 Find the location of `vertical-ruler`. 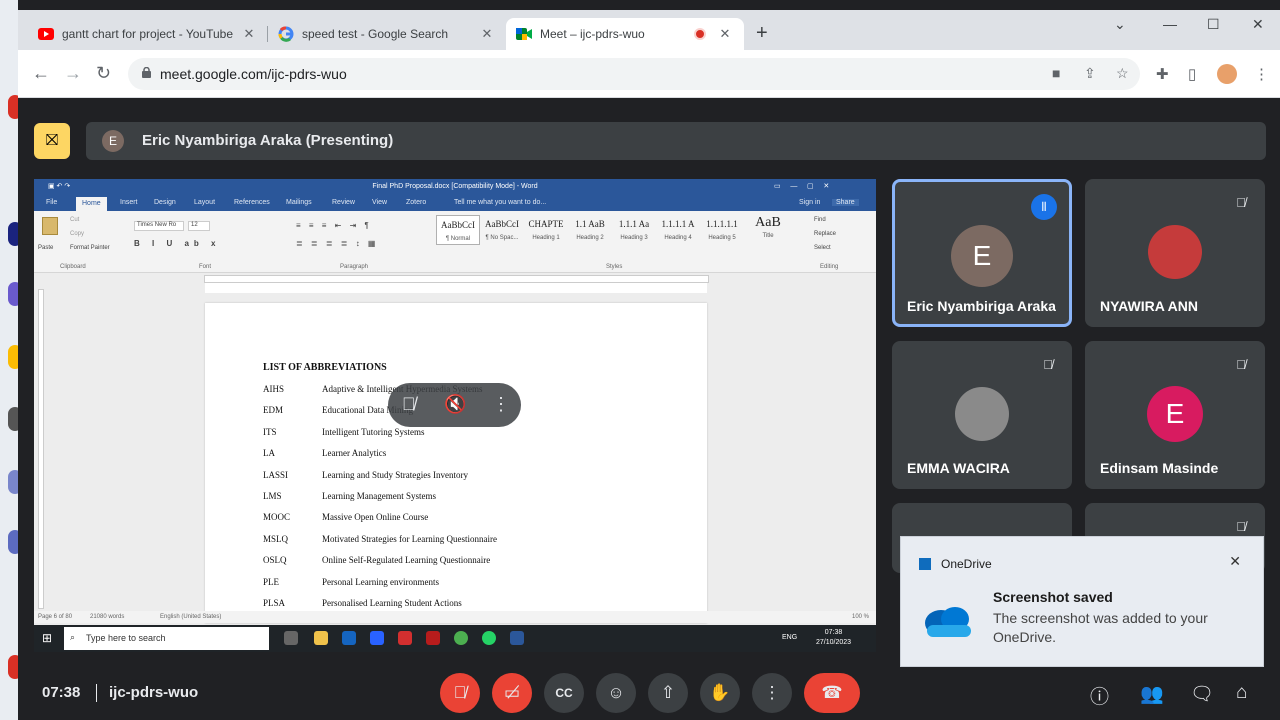

vertical-ruler is located at coordinates (41, 449).